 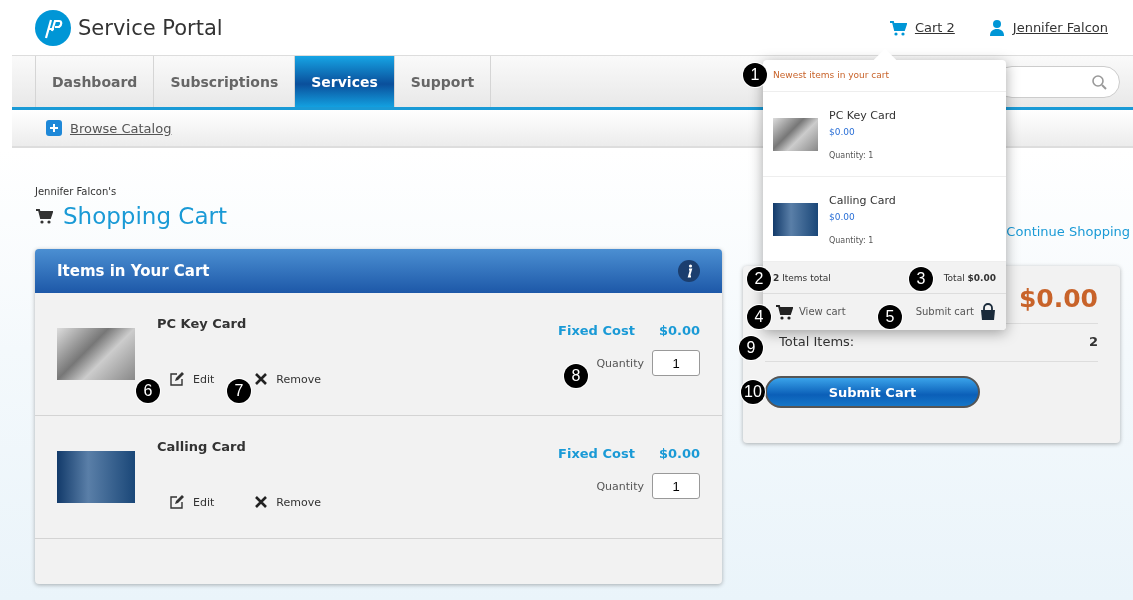 What do you see at coordinates (921, 279) in the screenshot?
I see `callout-marker: 3` at bounding box center [921, 279].